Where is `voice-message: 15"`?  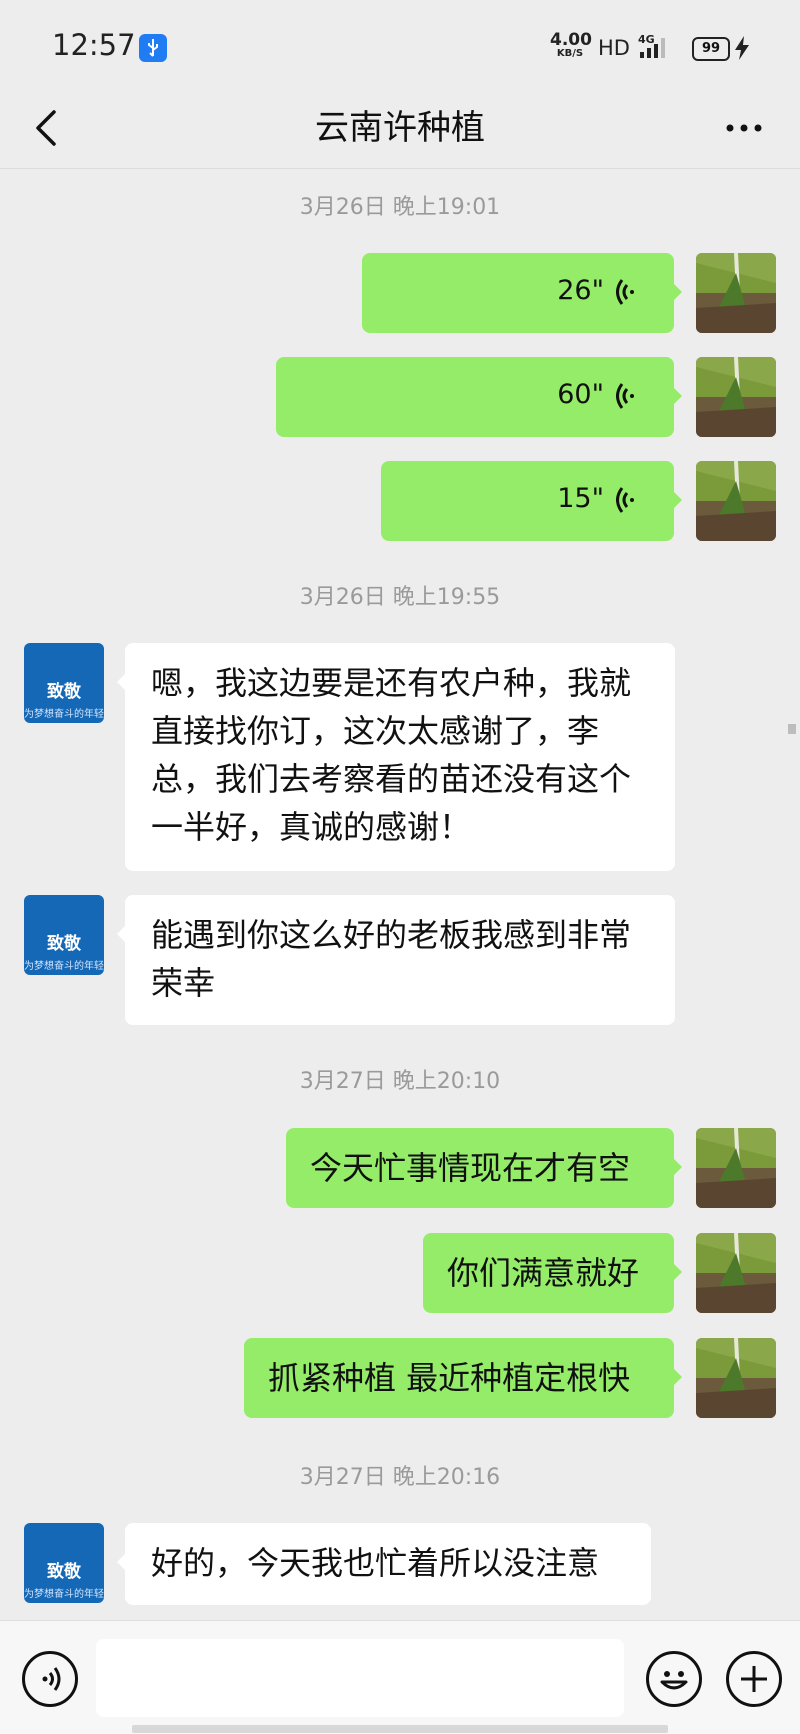 voice-message: 15" is located at coordinates (531, 501).